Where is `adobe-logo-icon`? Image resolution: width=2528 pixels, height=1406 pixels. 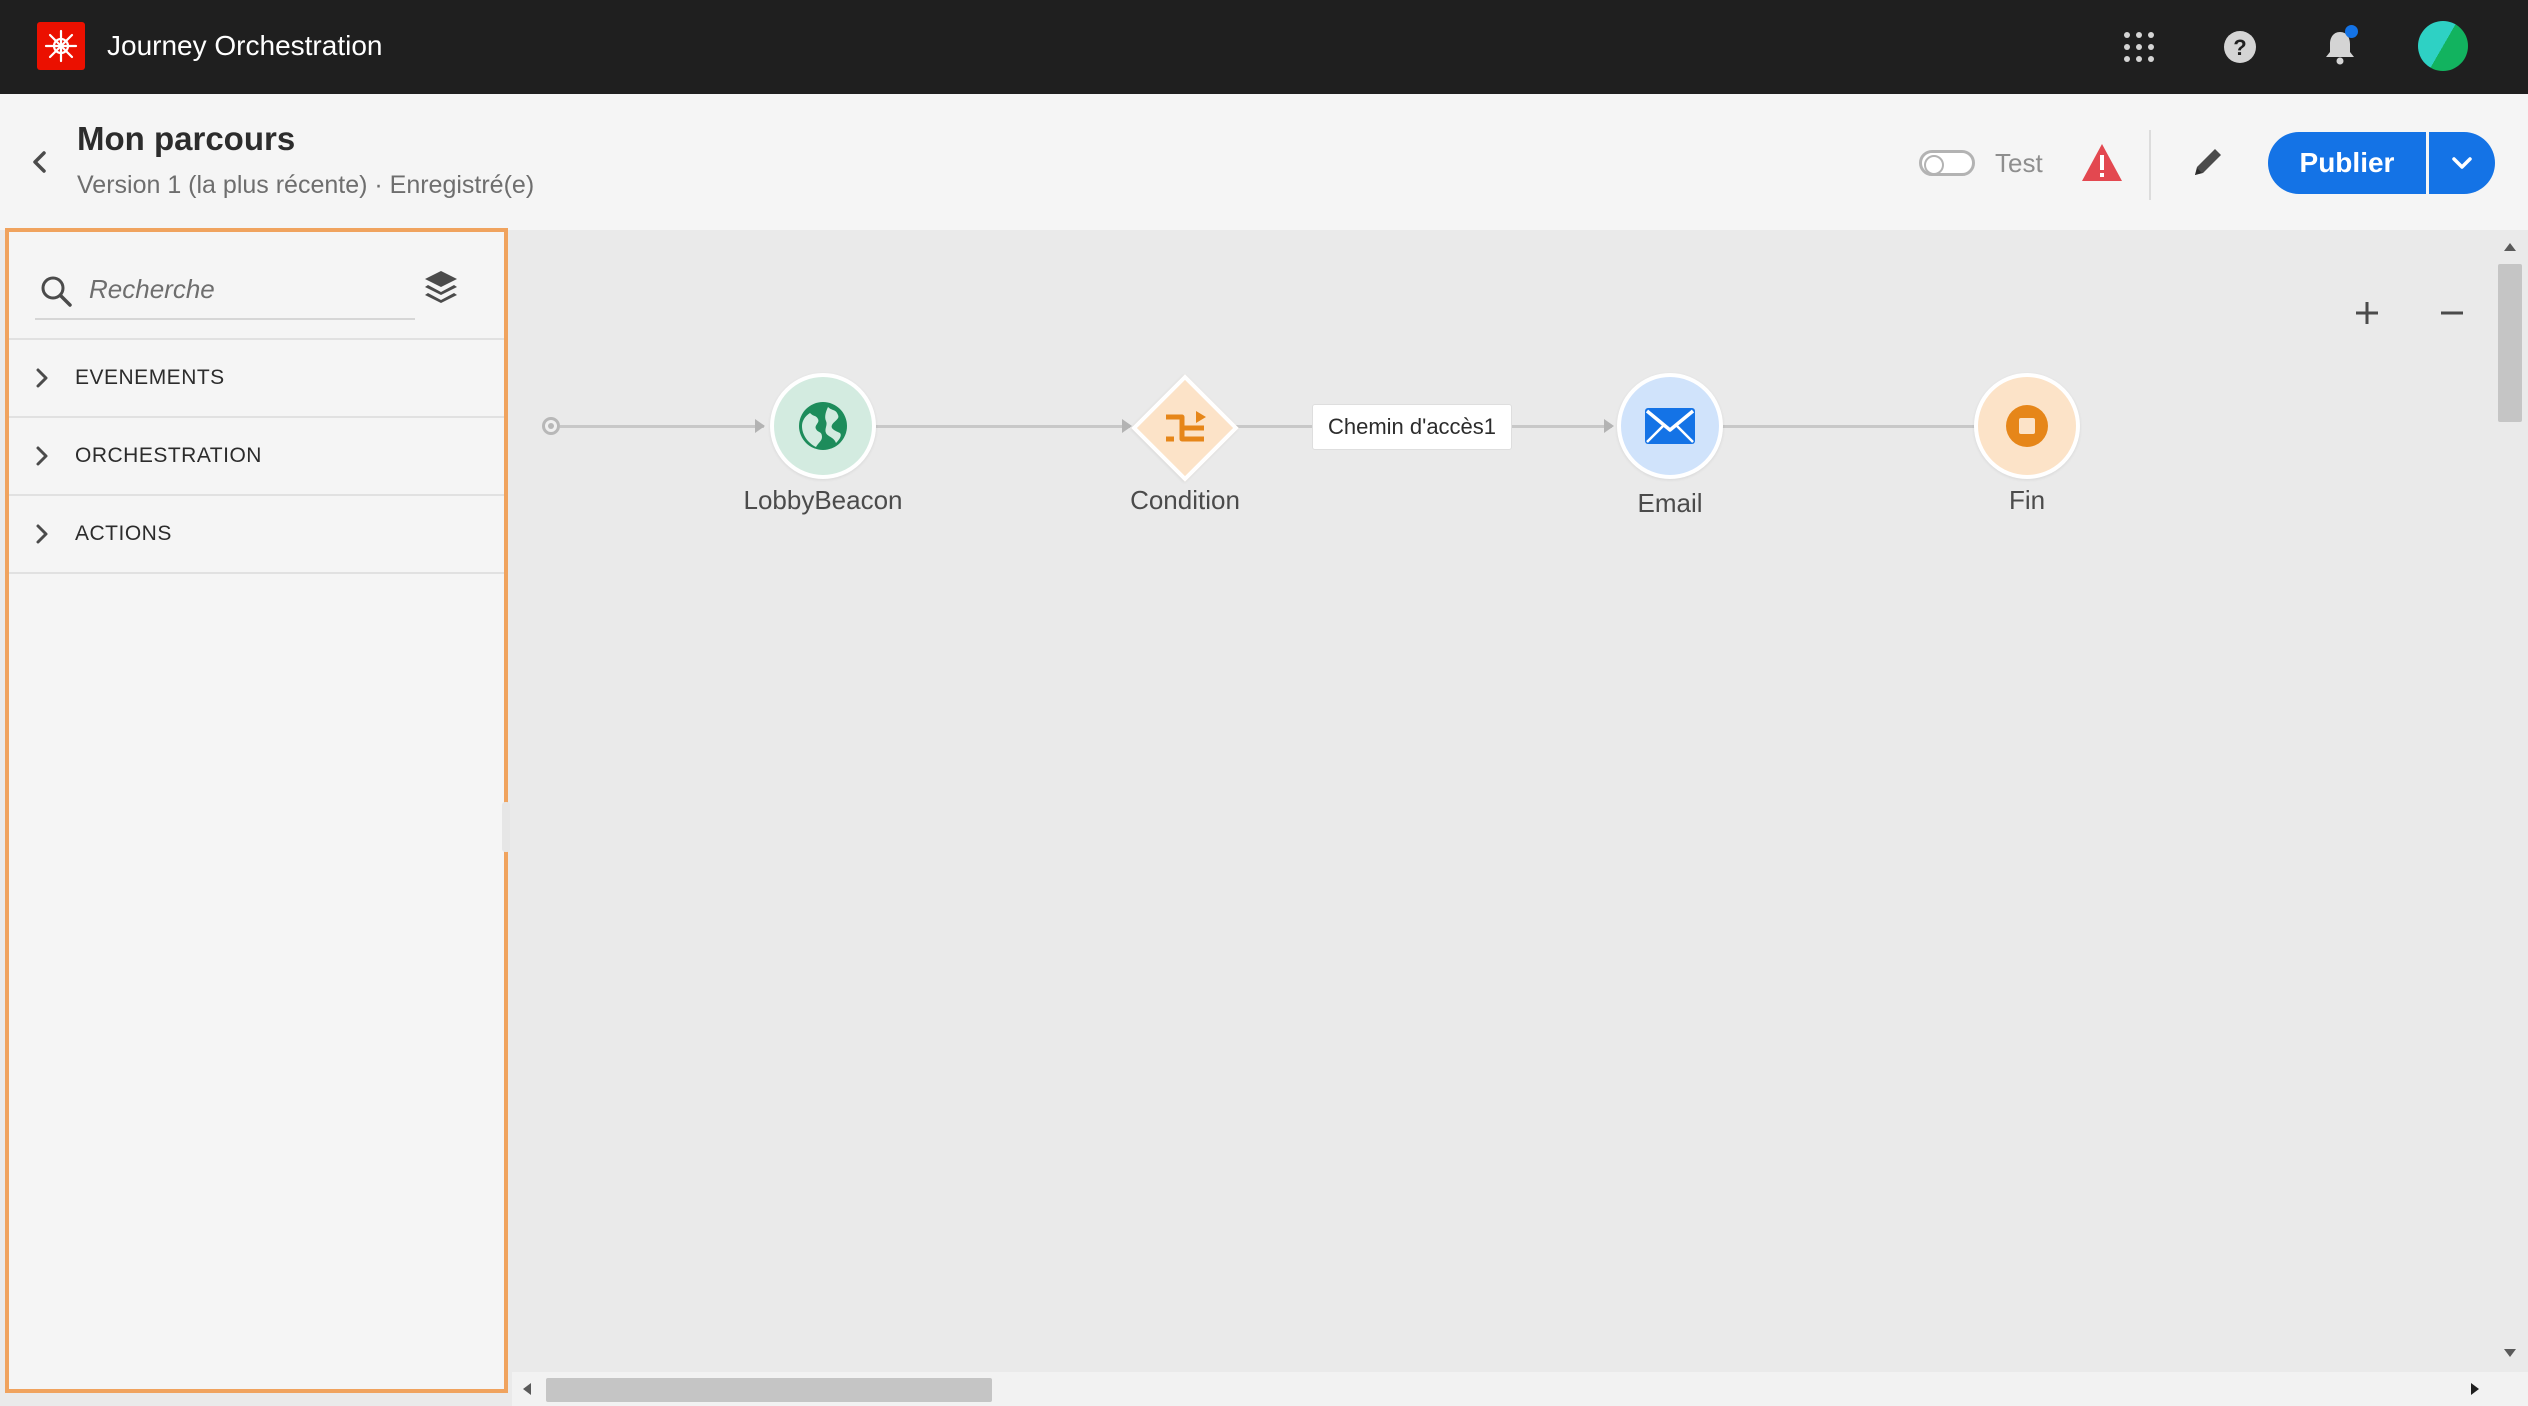
adobe-logo-icon is located at coordinates (61, 46).